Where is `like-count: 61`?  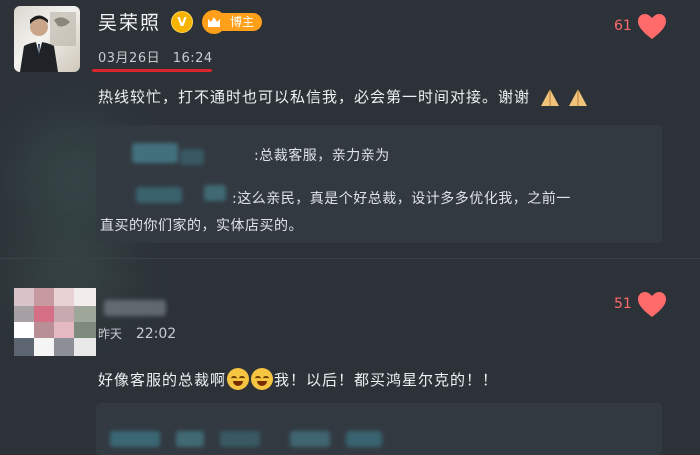 like-count: 61 is located at coordinates (623, 26).